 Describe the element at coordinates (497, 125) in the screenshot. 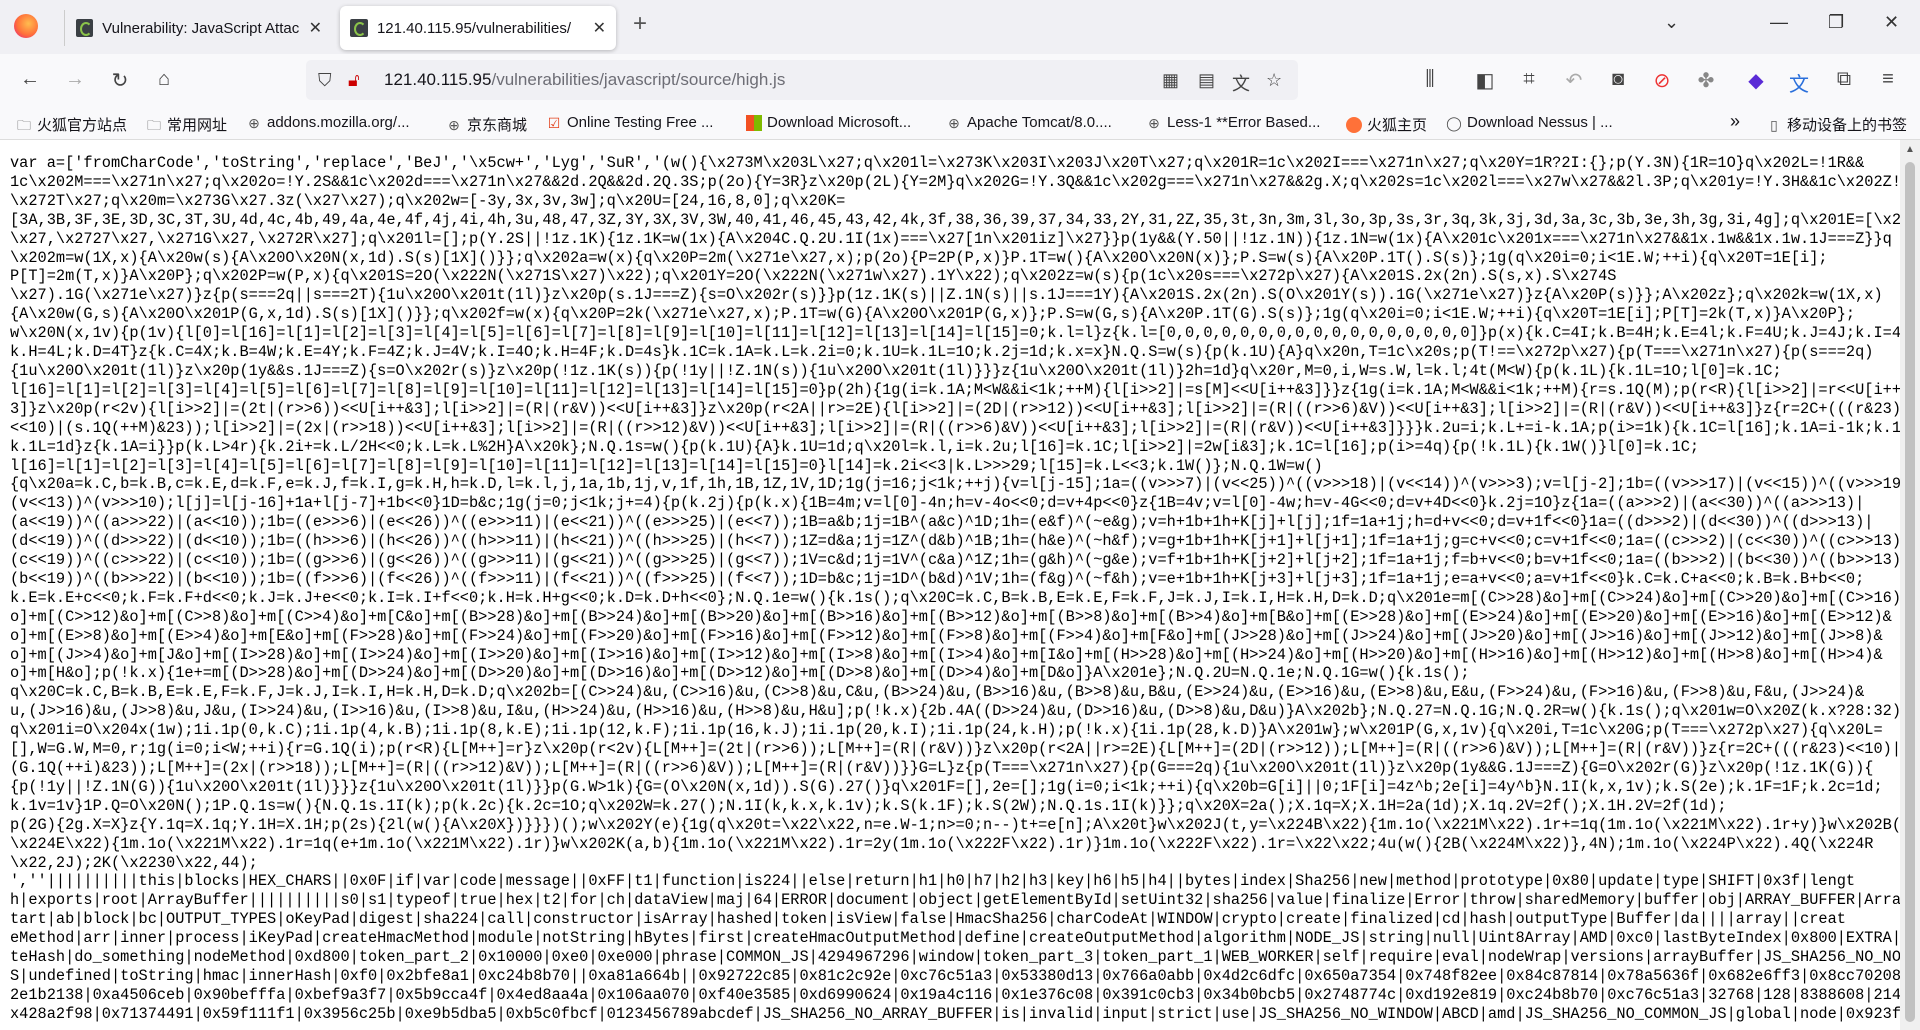

I see `bookmark-label: 京东商城` at that location.